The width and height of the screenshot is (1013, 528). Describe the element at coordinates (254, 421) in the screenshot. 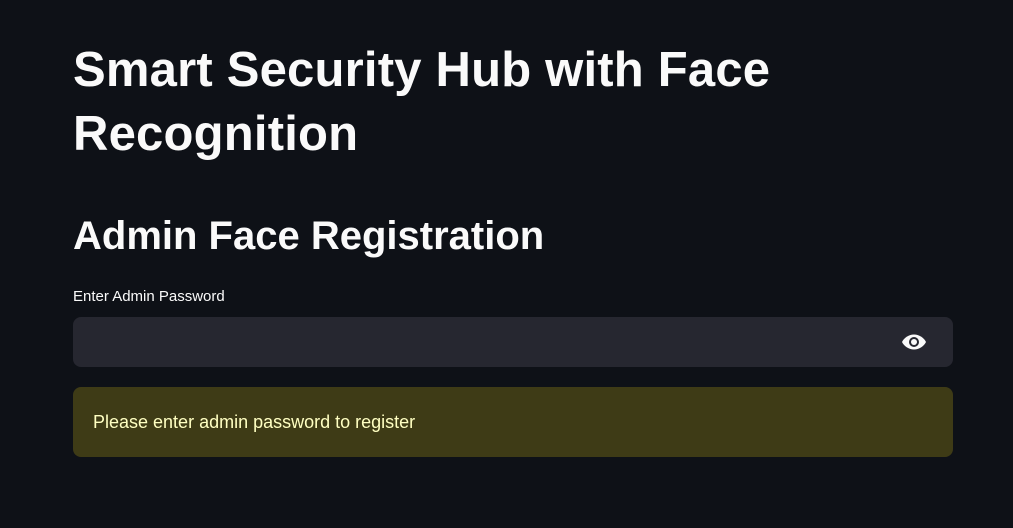

I see `alert-message: Please enter admin password to register` at that location.